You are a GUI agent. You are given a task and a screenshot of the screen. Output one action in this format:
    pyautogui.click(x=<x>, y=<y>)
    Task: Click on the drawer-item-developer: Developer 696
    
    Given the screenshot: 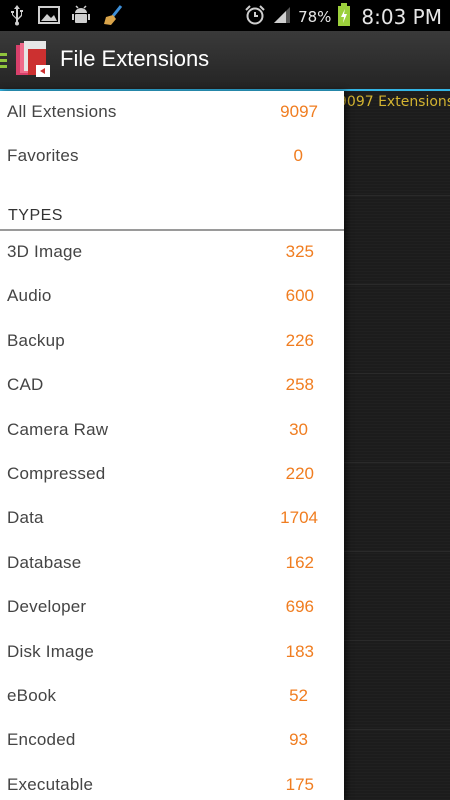 What is the action you would take?
    pyautogui.click(x=172, y=608)
    